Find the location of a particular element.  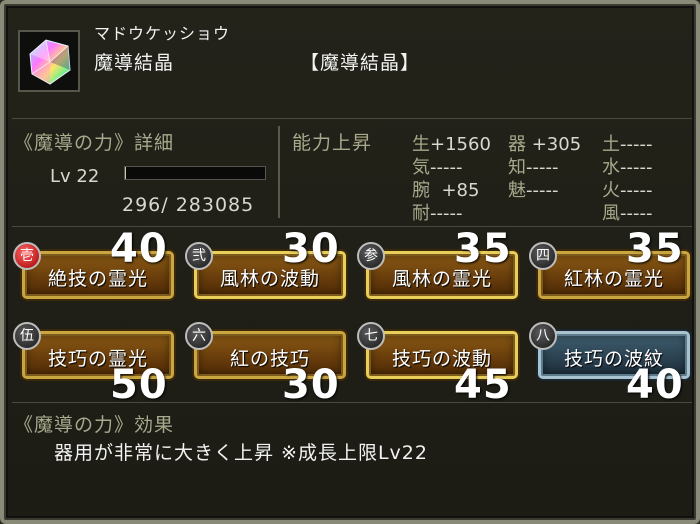

item-bracket-name: 【魔導結晶】 is located at coordinates (360, 63).